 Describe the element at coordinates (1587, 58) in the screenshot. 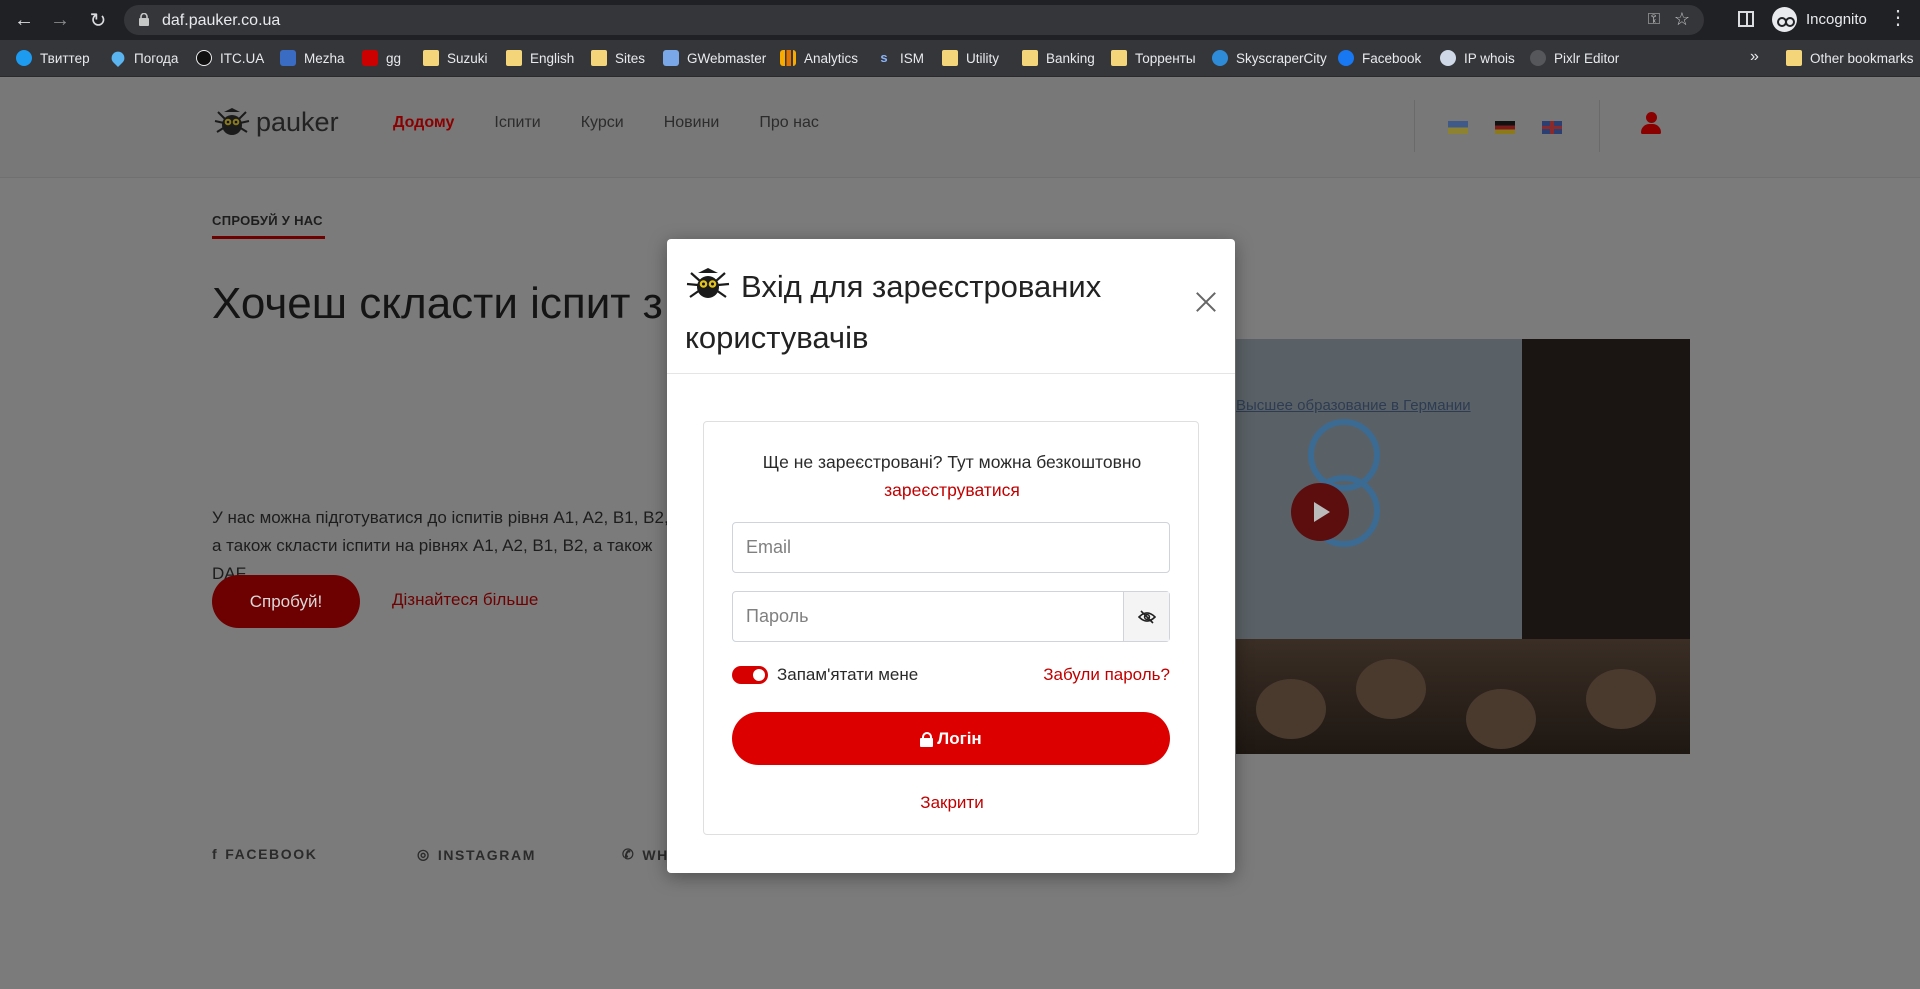

I see `bookmark-label: Pixlr Editor` at that location.